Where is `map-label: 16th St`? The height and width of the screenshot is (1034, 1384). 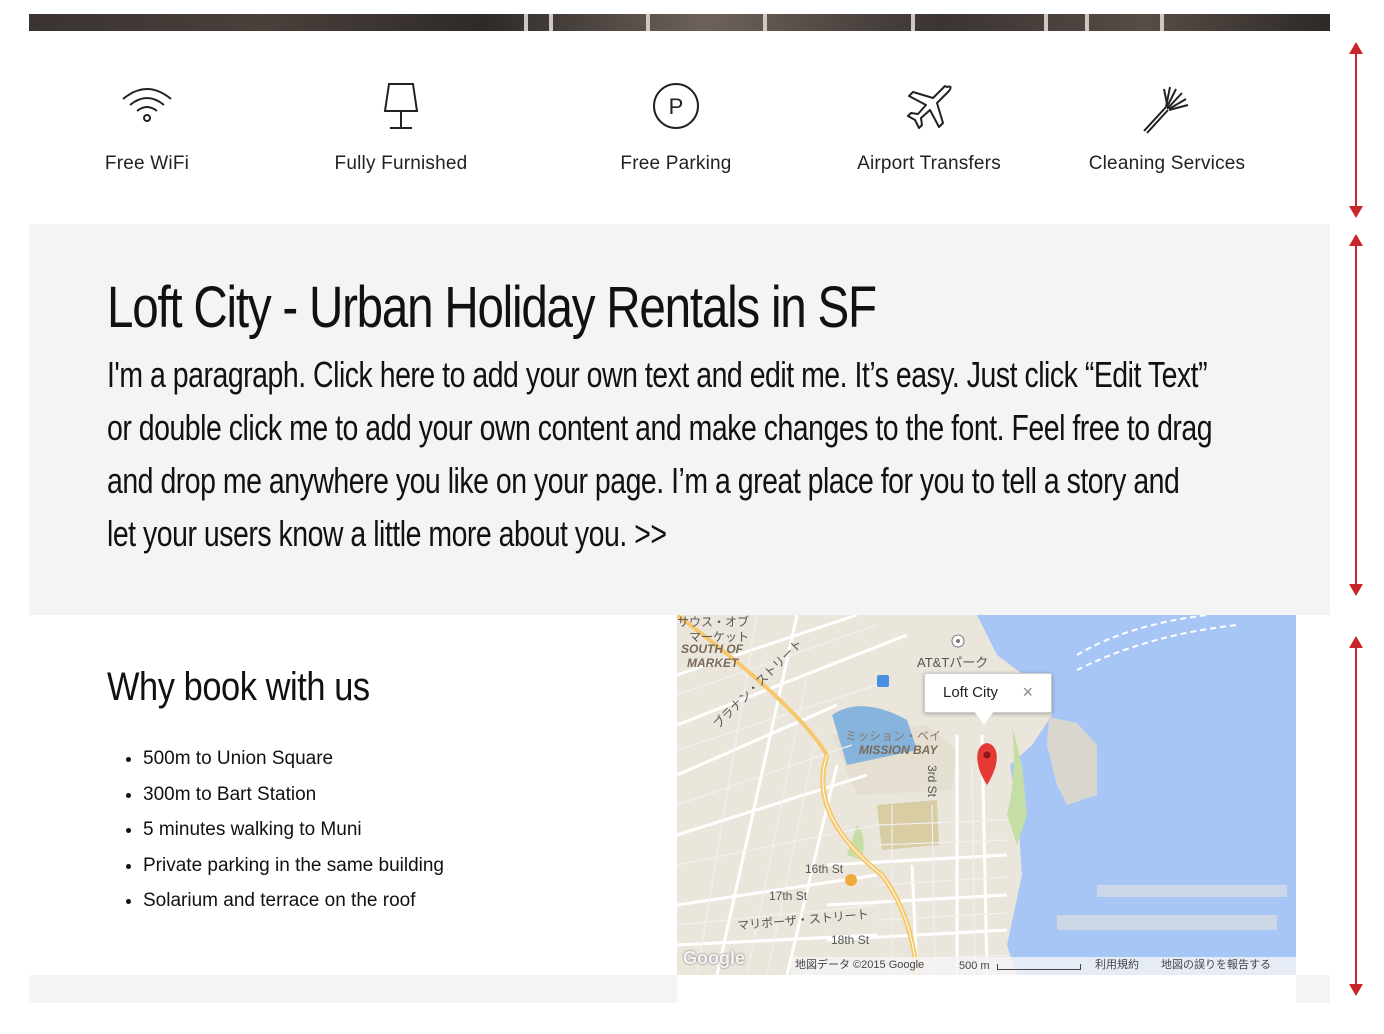
map-label: 16th St is located at coordinates (824, 869).